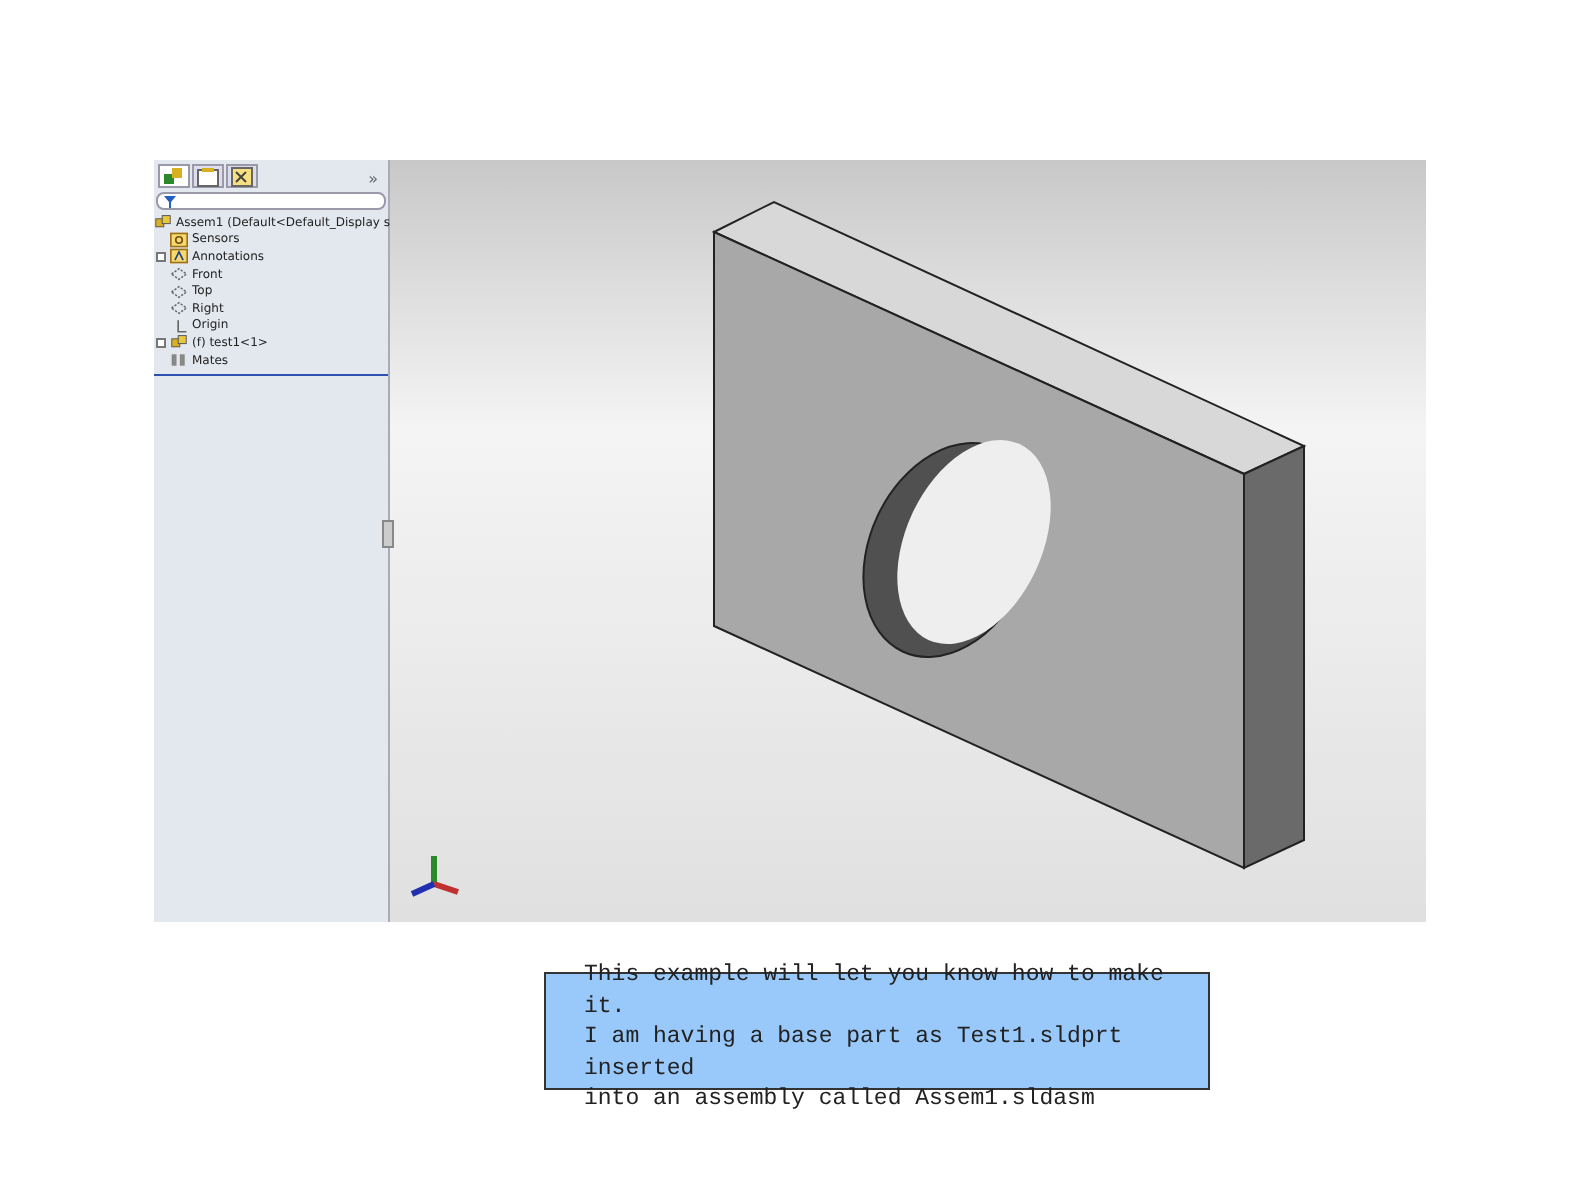 The width and height of the screenshot is (1588, 1190). What do you see at coordinates (172, 201) in the screenshot?
I see `filter-icon` at bounding box center [172, 201].